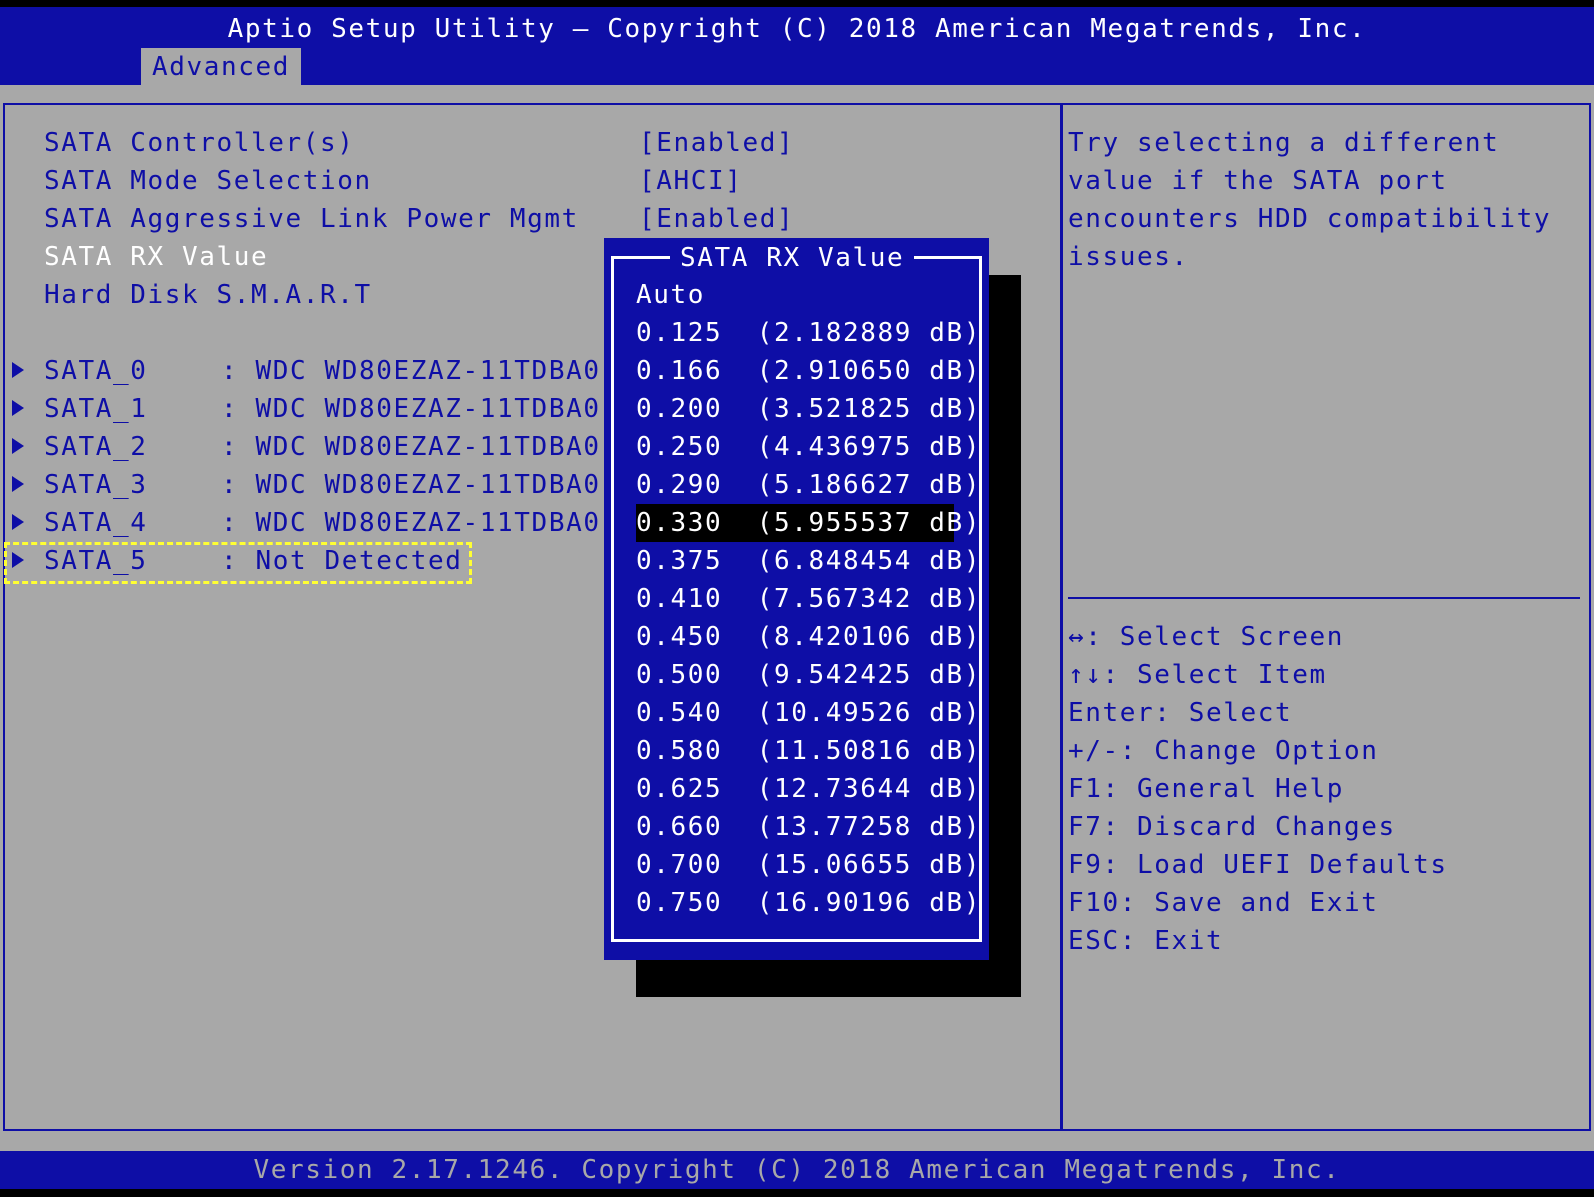 This screenshot has height=1197, width=1594. Describe the element at coordinates (1146, 941) in the screenshot. I see `key-esc-exit: ESC: Exit` at that location.